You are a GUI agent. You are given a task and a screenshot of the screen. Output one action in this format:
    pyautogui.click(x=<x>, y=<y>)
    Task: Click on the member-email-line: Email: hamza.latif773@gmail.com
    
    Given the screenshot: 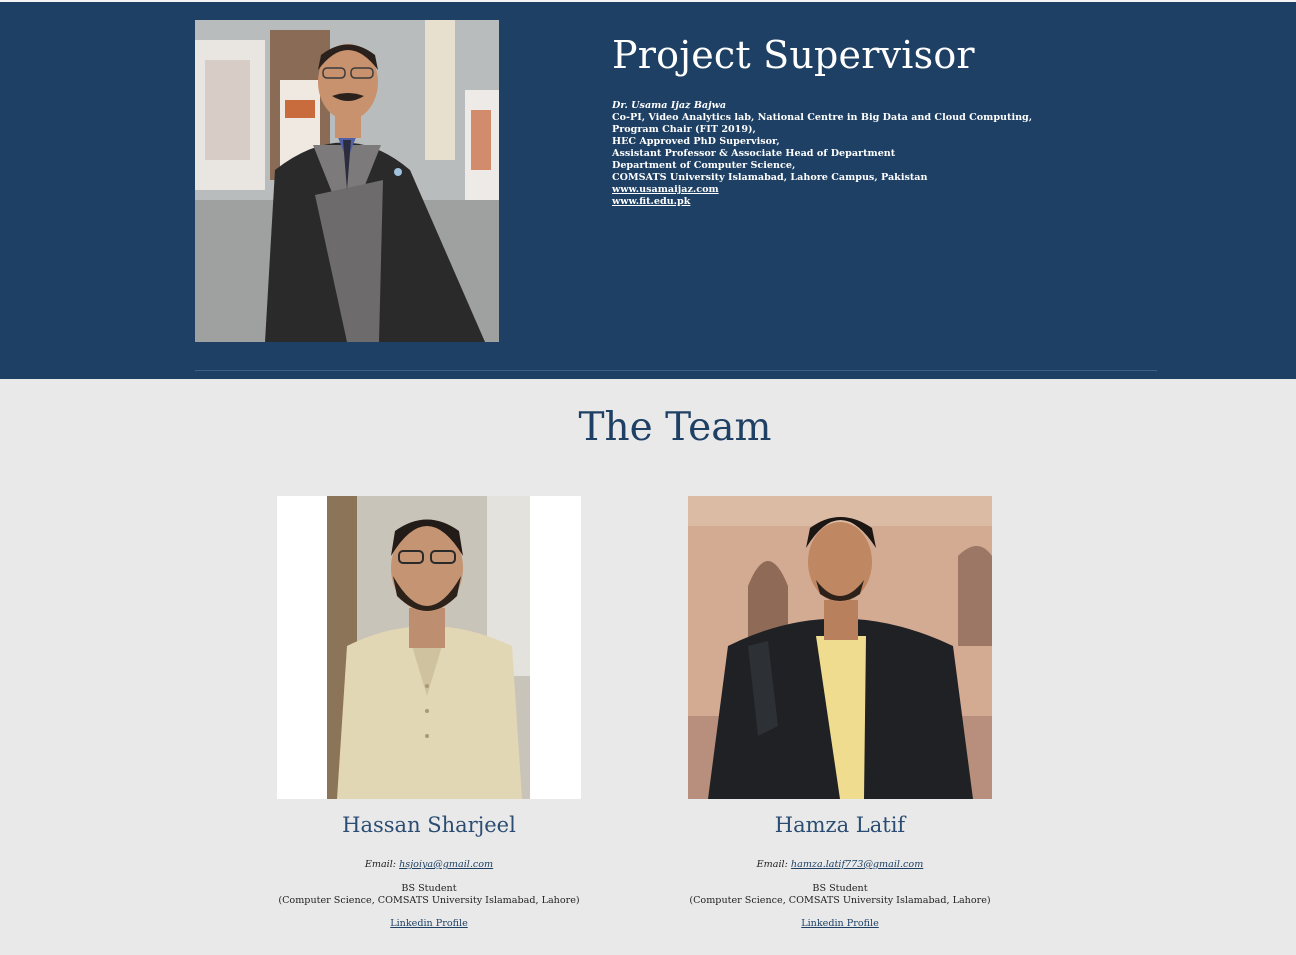 What is the action you would take?
    pyautogui.click(x=840, y=865)
    